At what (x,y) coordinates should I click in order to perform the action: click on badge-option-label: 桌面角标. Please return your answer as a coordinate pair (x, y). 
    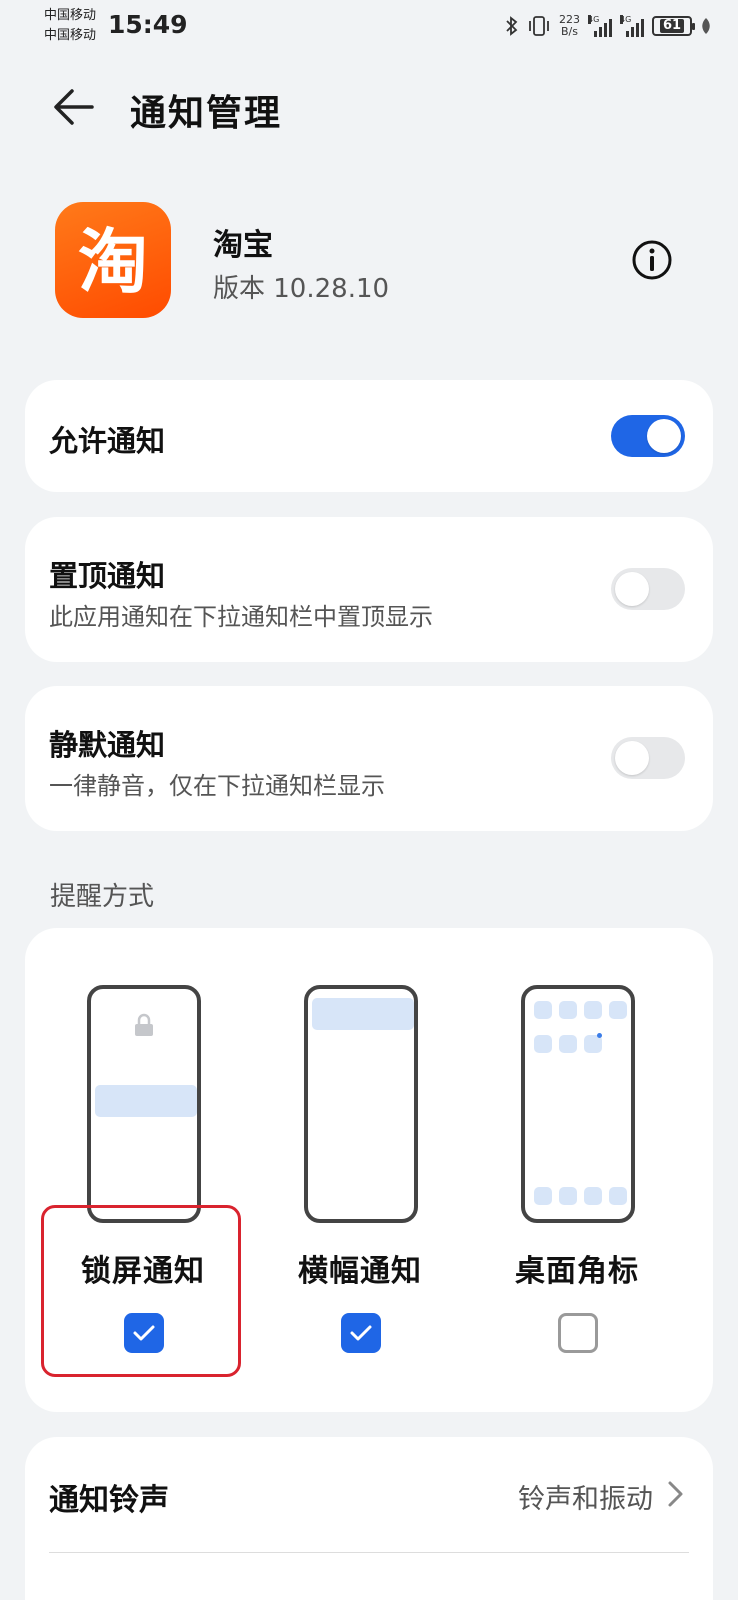
    Looking at the image, I should click on (577, 1271).